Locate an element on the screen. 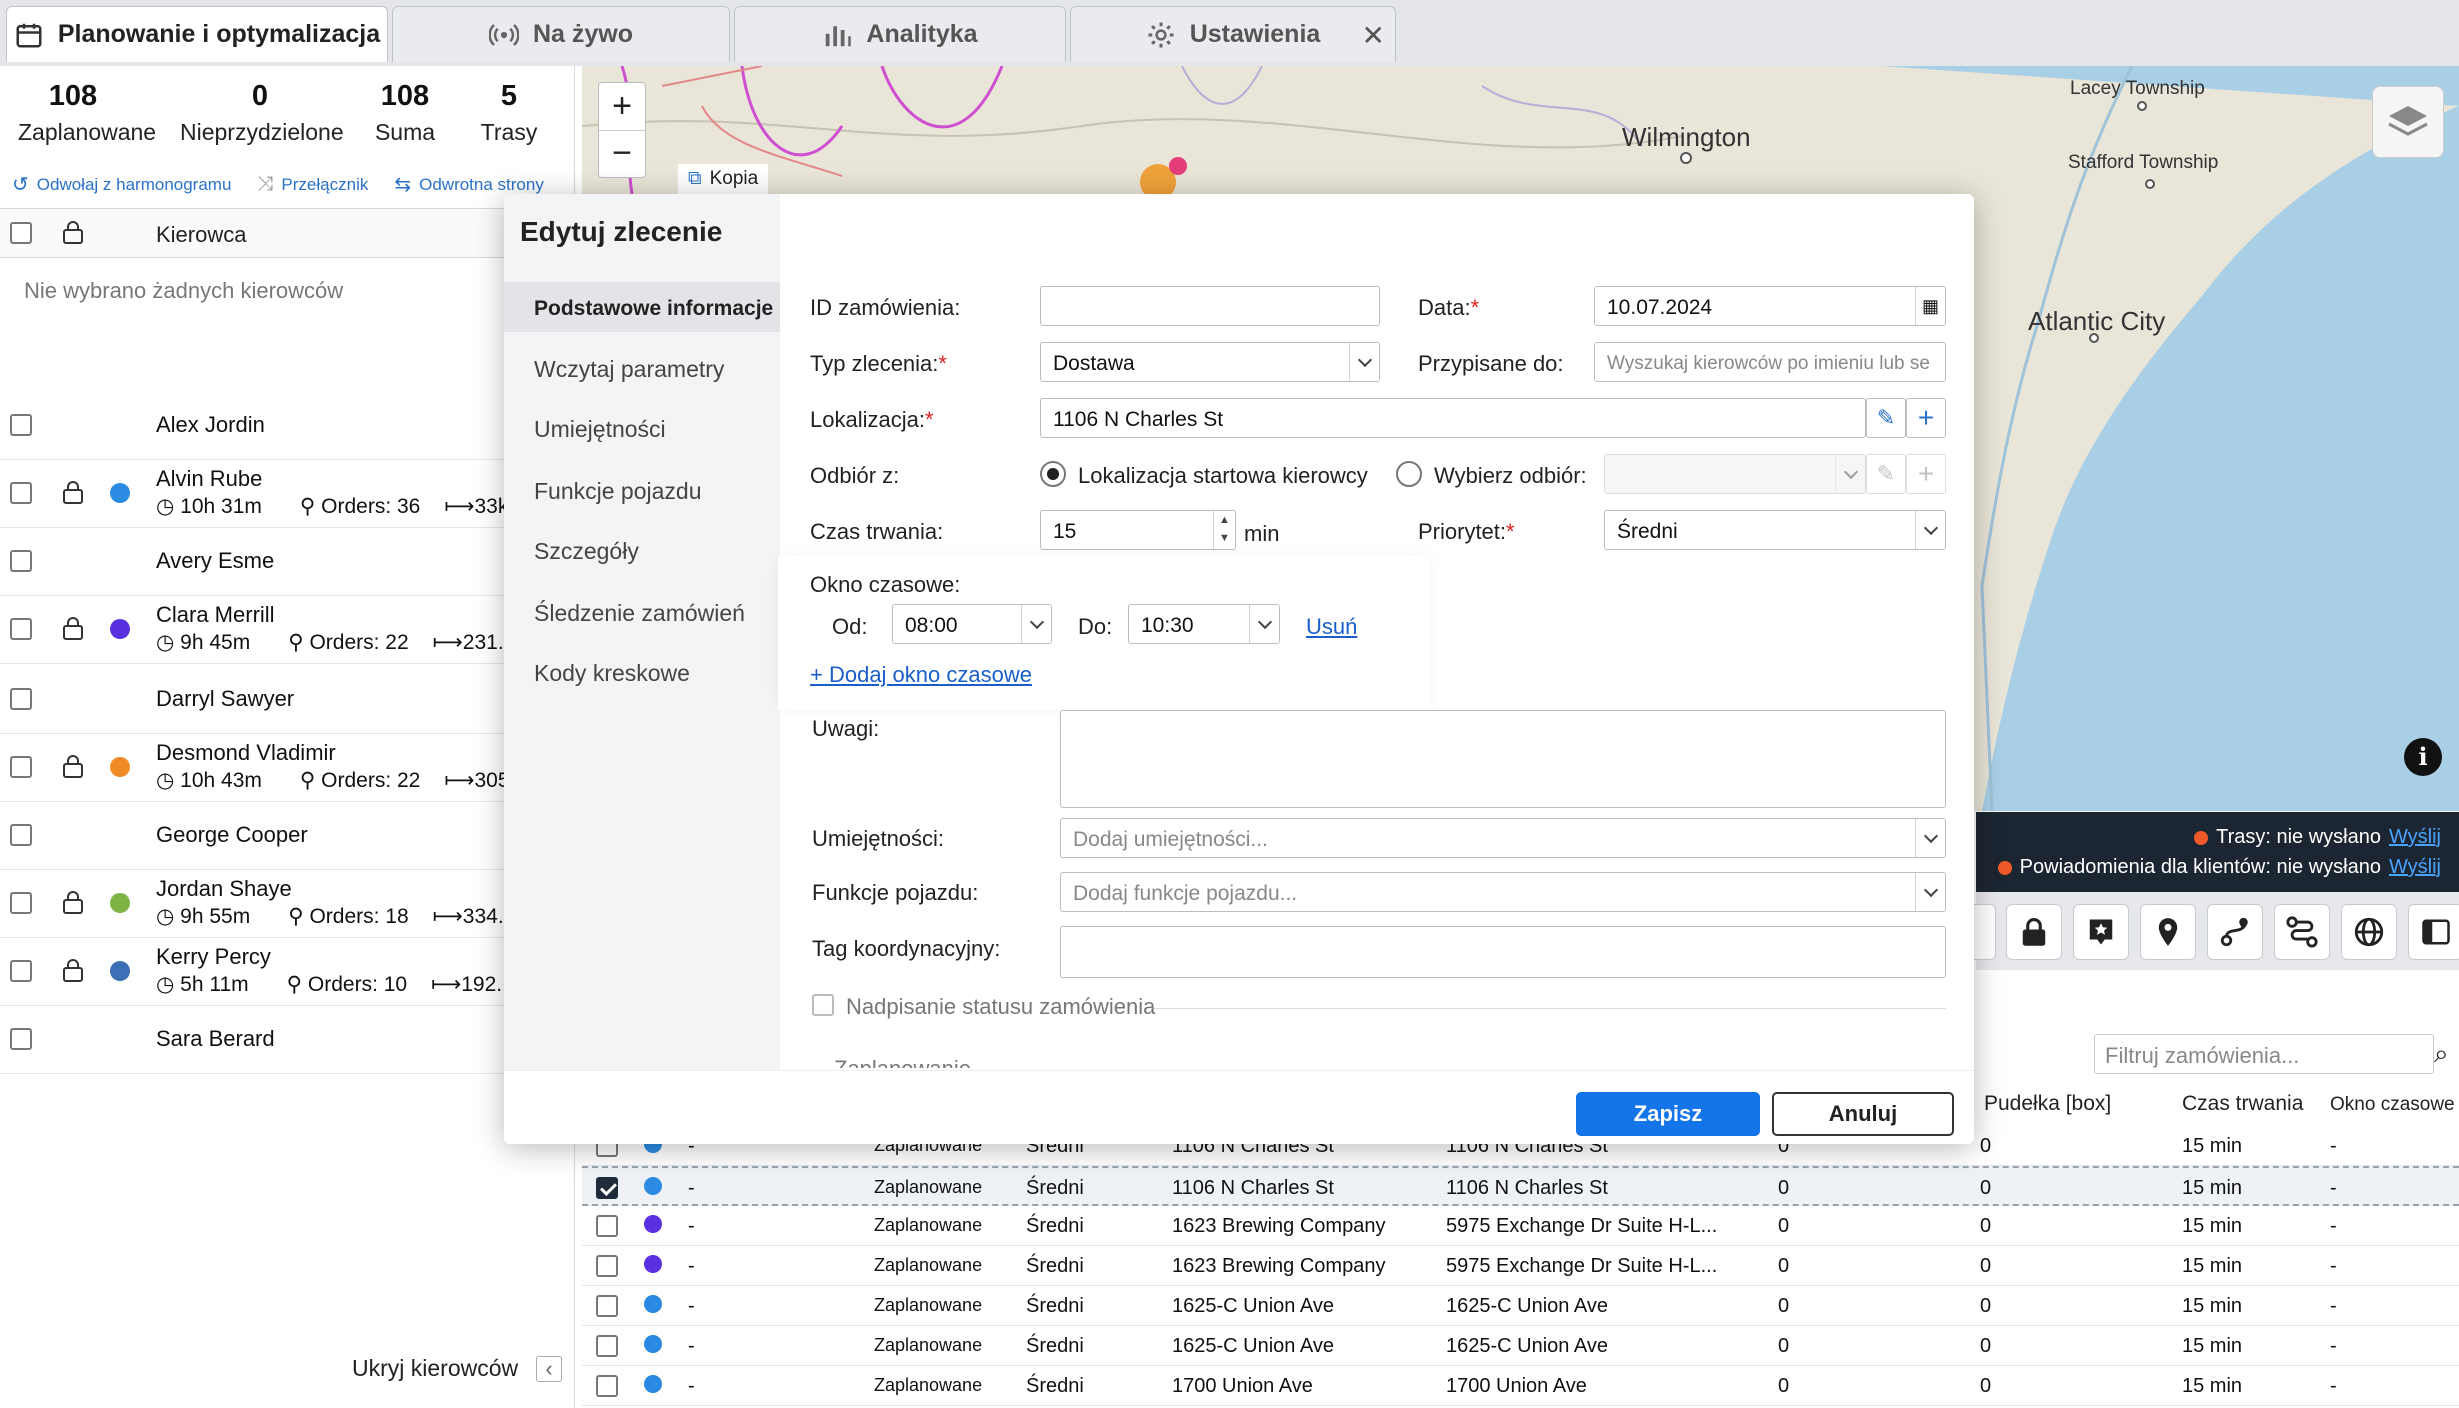  driver-row: Avery Esme is located at coordinates (287, 562).